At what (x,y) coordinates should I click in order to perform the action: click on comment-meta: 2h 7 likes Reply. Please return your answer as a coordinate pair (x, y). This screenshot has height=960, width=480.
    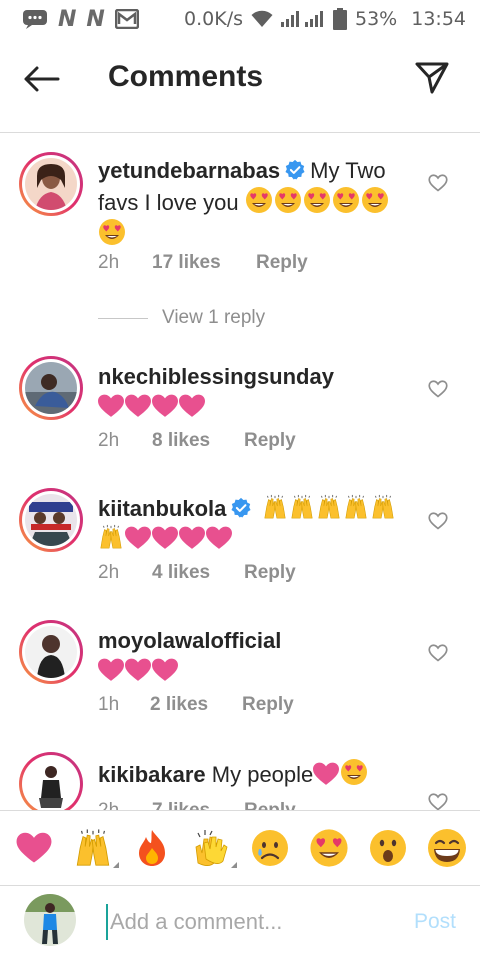
    Looking at the image, I should click on (197, 805).